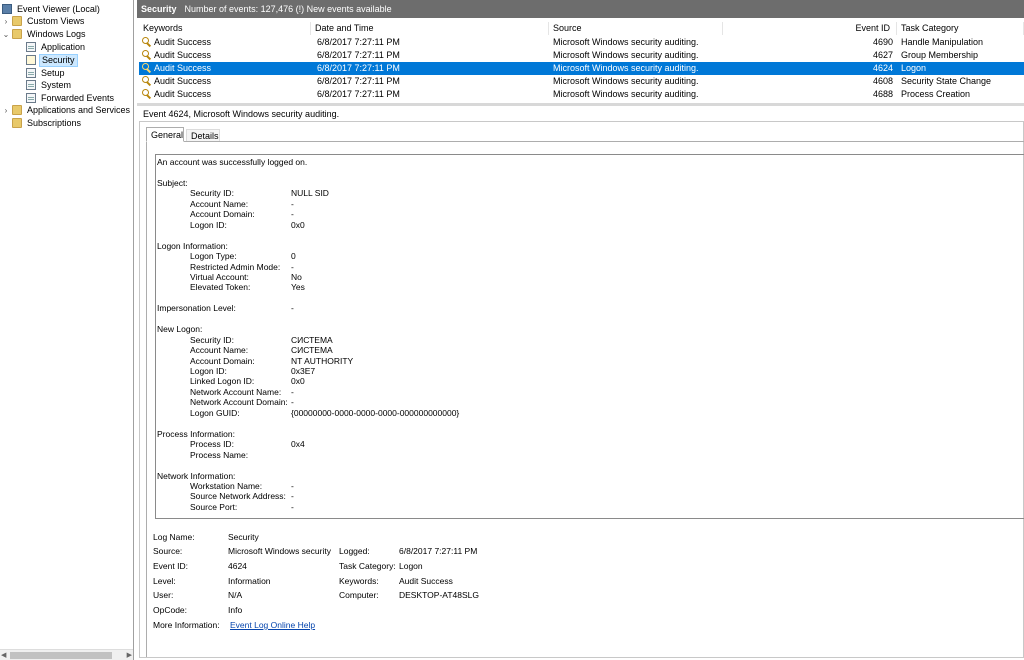 This screenshot has height=660, width=1024. I want to click on log-title: Security, so click(159, 9).